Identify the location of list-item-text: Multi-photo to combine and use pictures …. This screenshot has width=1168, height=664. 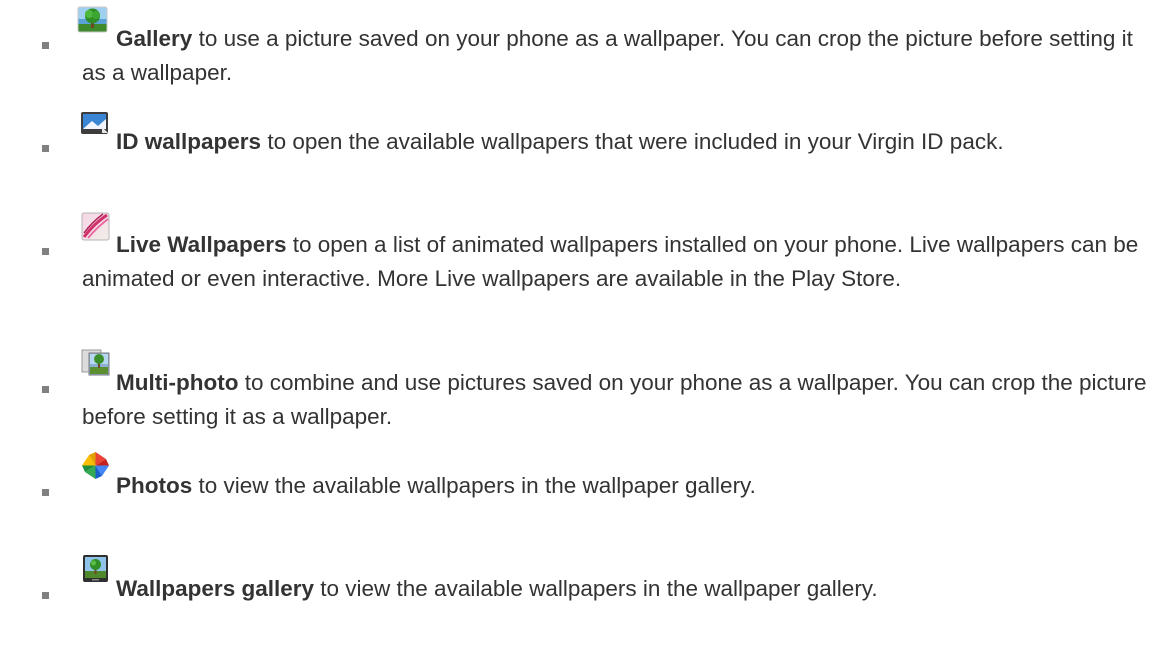
(622, 400).